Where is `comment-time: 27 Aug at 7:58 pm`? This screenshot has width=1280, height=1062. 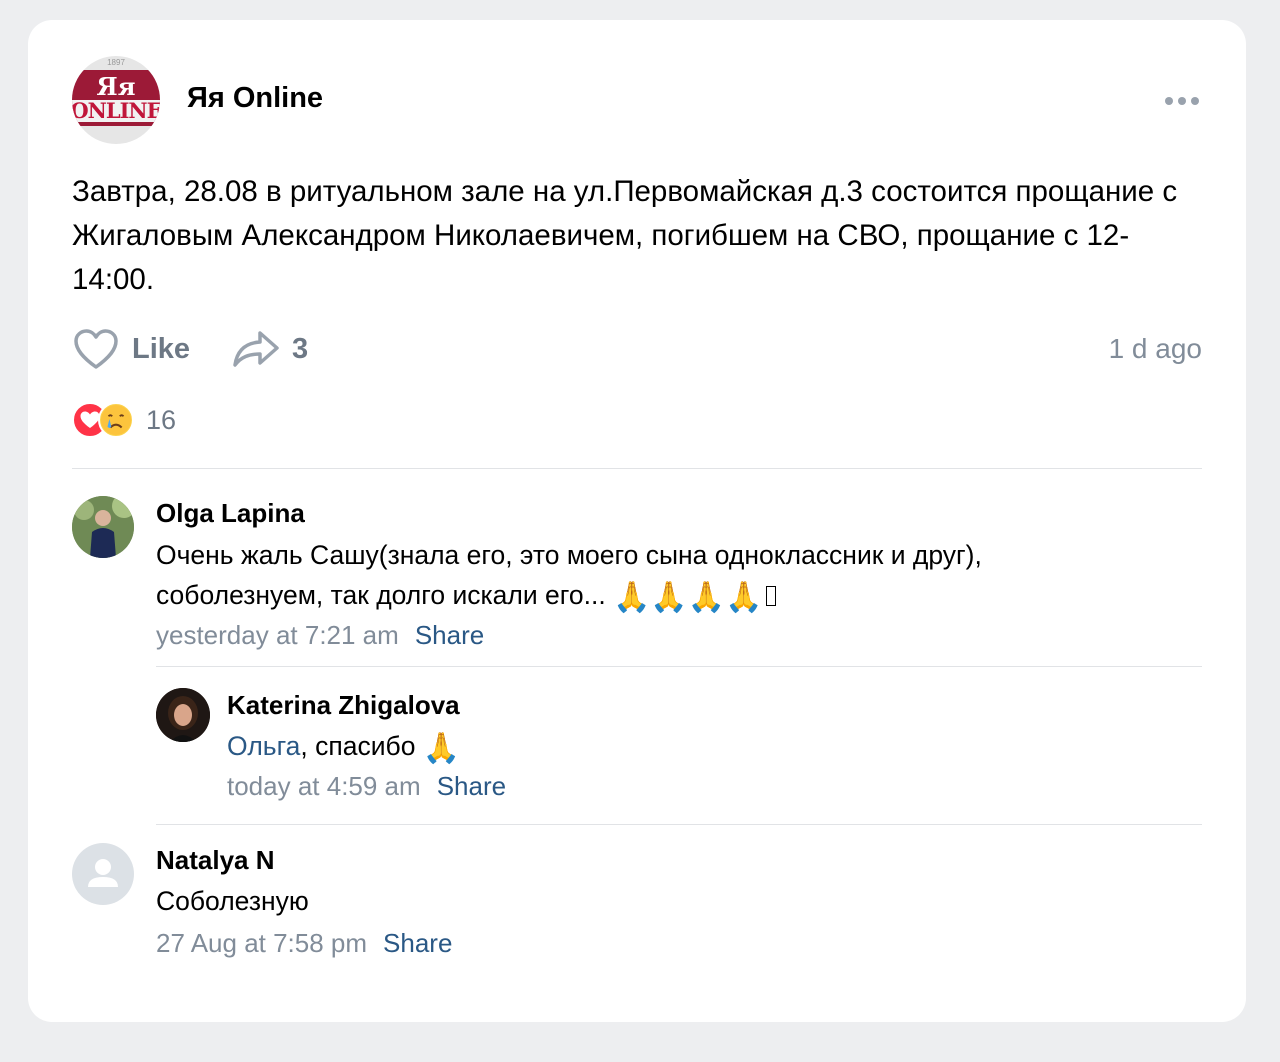
comment-time: 27 Aug at 7:58 pm is located at coordinates (261, 943).